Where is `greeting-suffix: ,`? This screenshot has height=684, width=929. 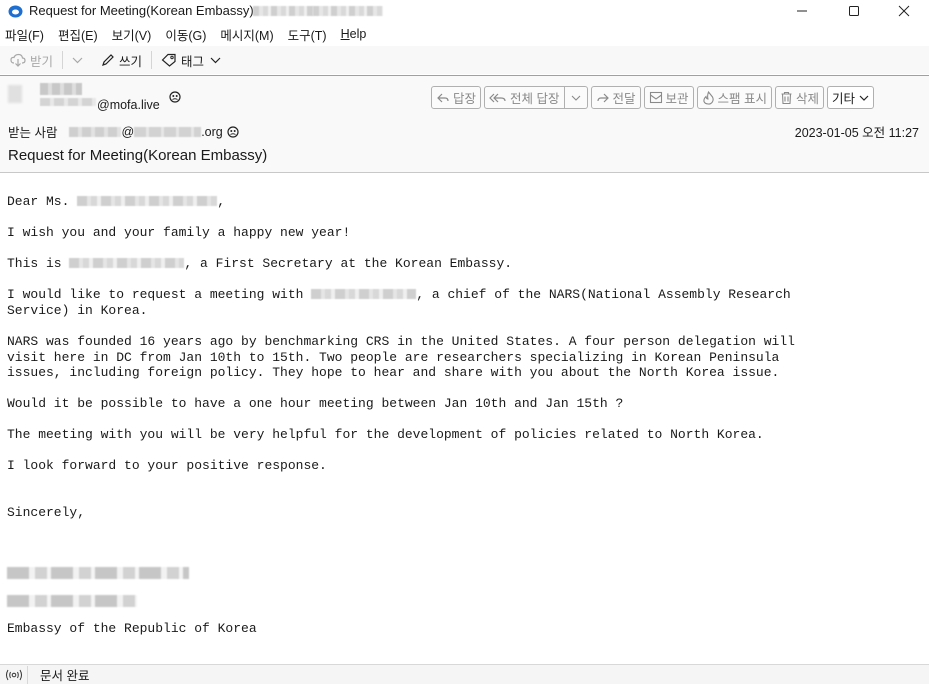 greeting-suffix: , is located at coordinates (221, 201).